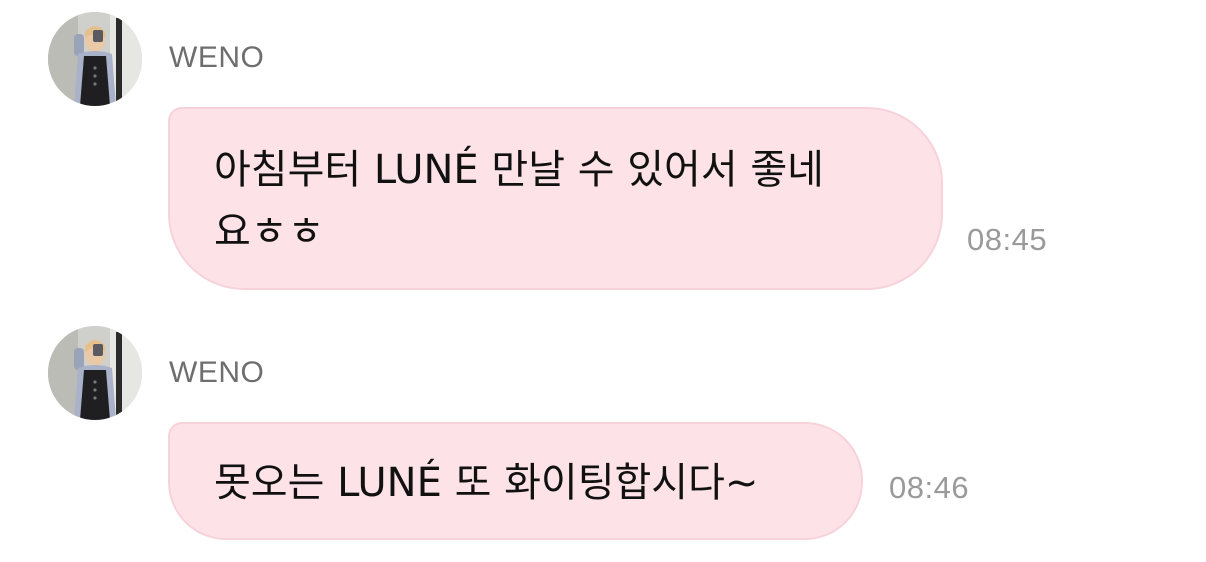 This screenshot has height=562, width=1206. Describe the element at coordinates (1007, 239) in the screenshot. I see `message-timestamp: 08:45` at that location.